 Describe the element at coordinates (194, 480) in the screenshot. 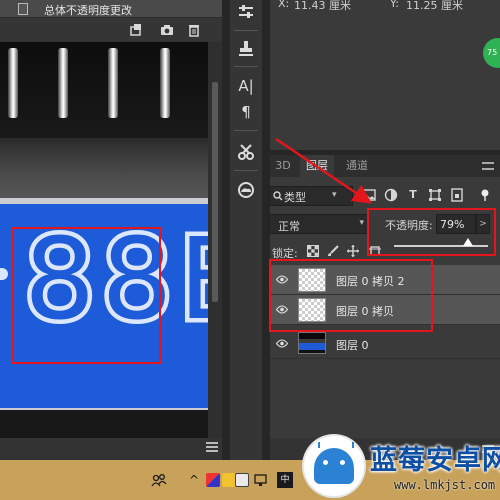

I see `chevron-up-icon: ^` at that location.